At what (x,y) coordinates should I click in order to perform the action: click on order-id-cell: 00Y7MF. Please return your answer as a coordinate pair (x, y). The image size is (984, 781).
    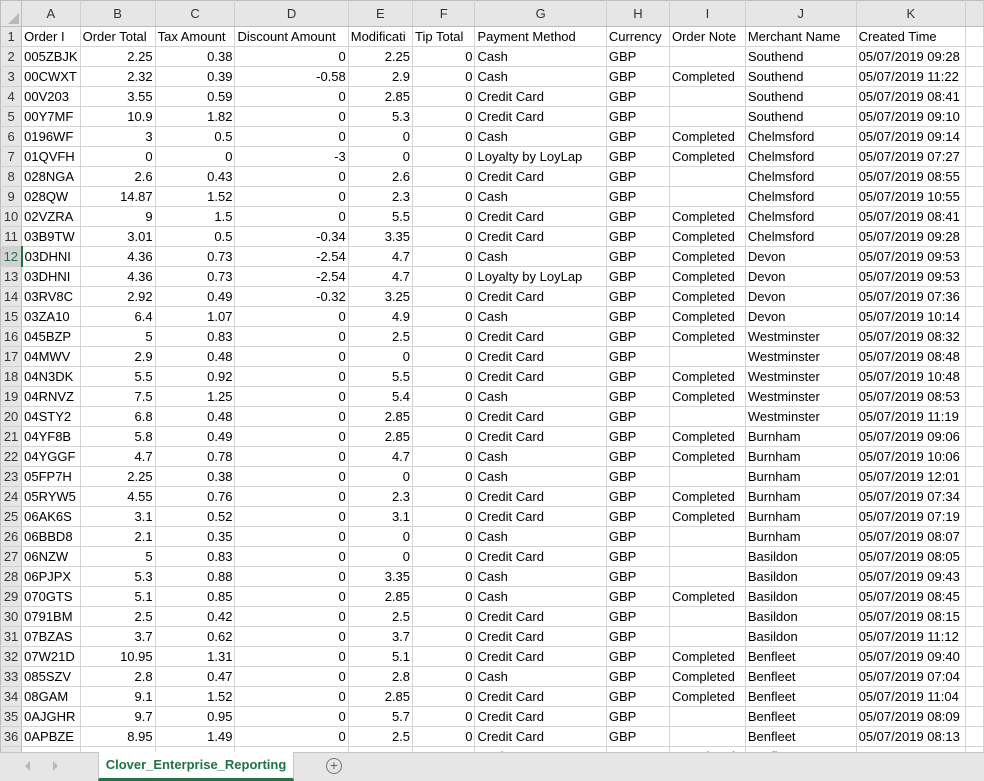
    Looking at the image, I should click on (51, 116).